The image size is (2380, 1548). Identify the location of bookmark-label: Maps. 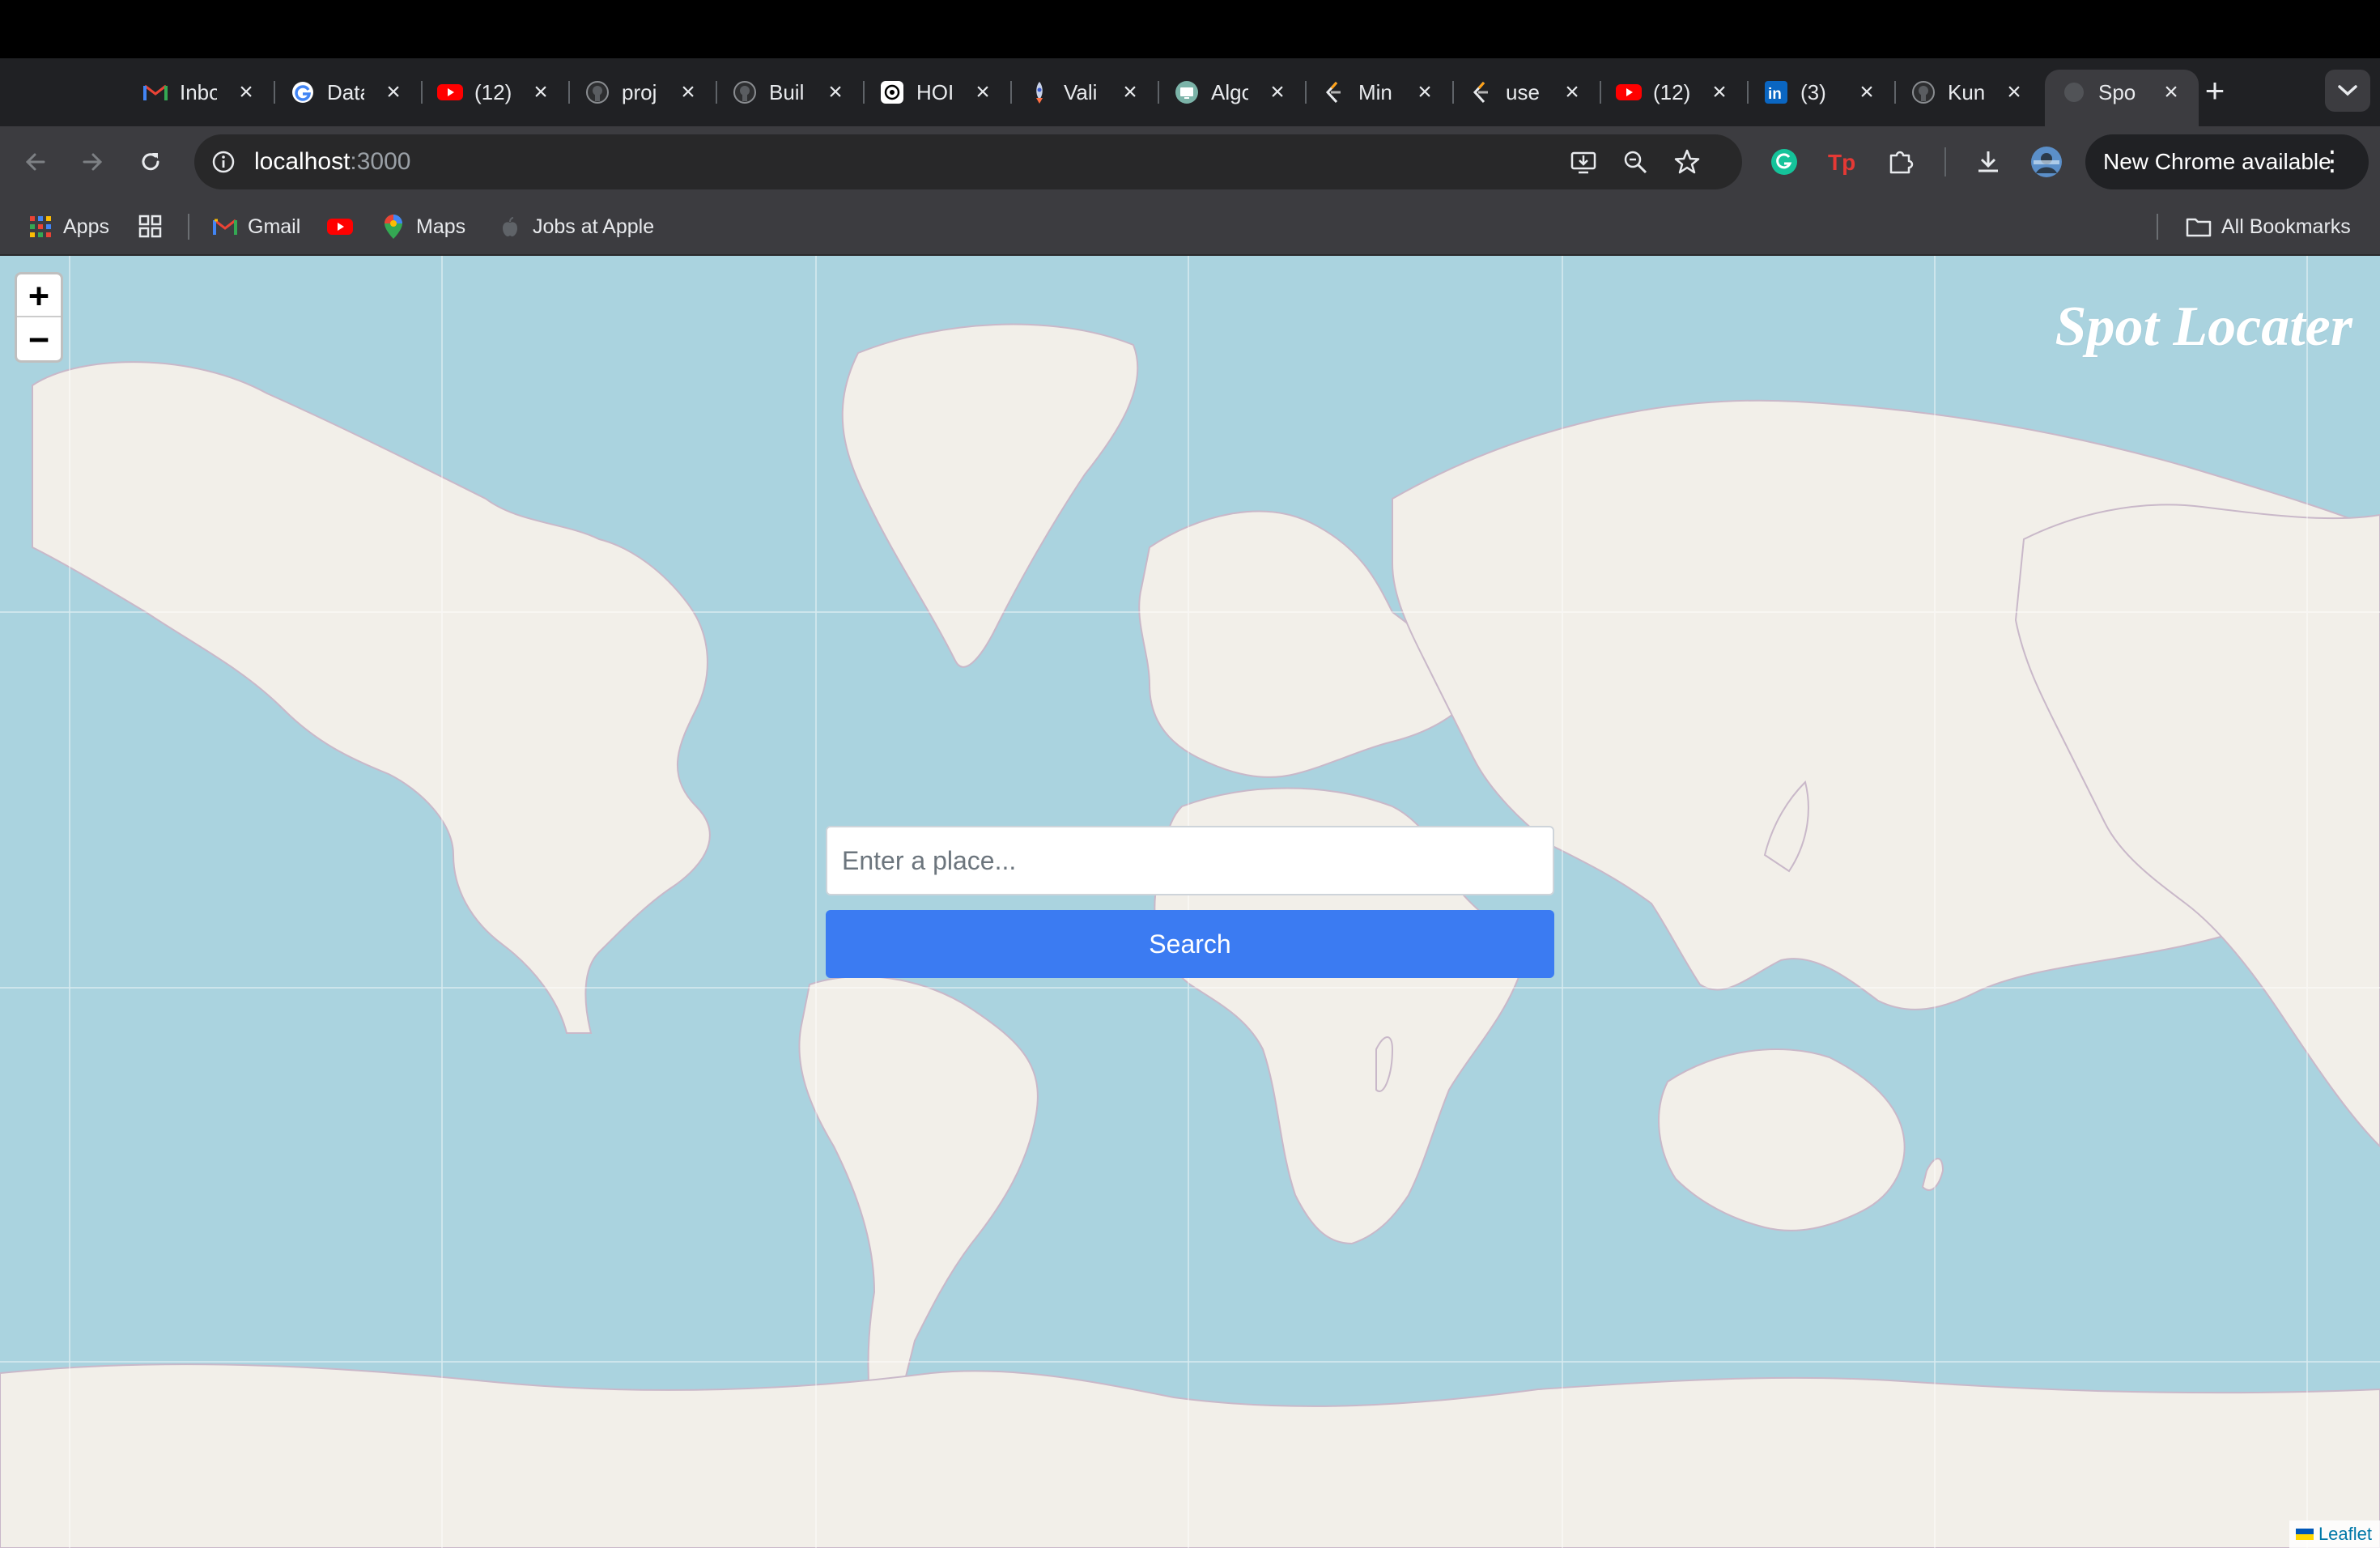
(441, 226).